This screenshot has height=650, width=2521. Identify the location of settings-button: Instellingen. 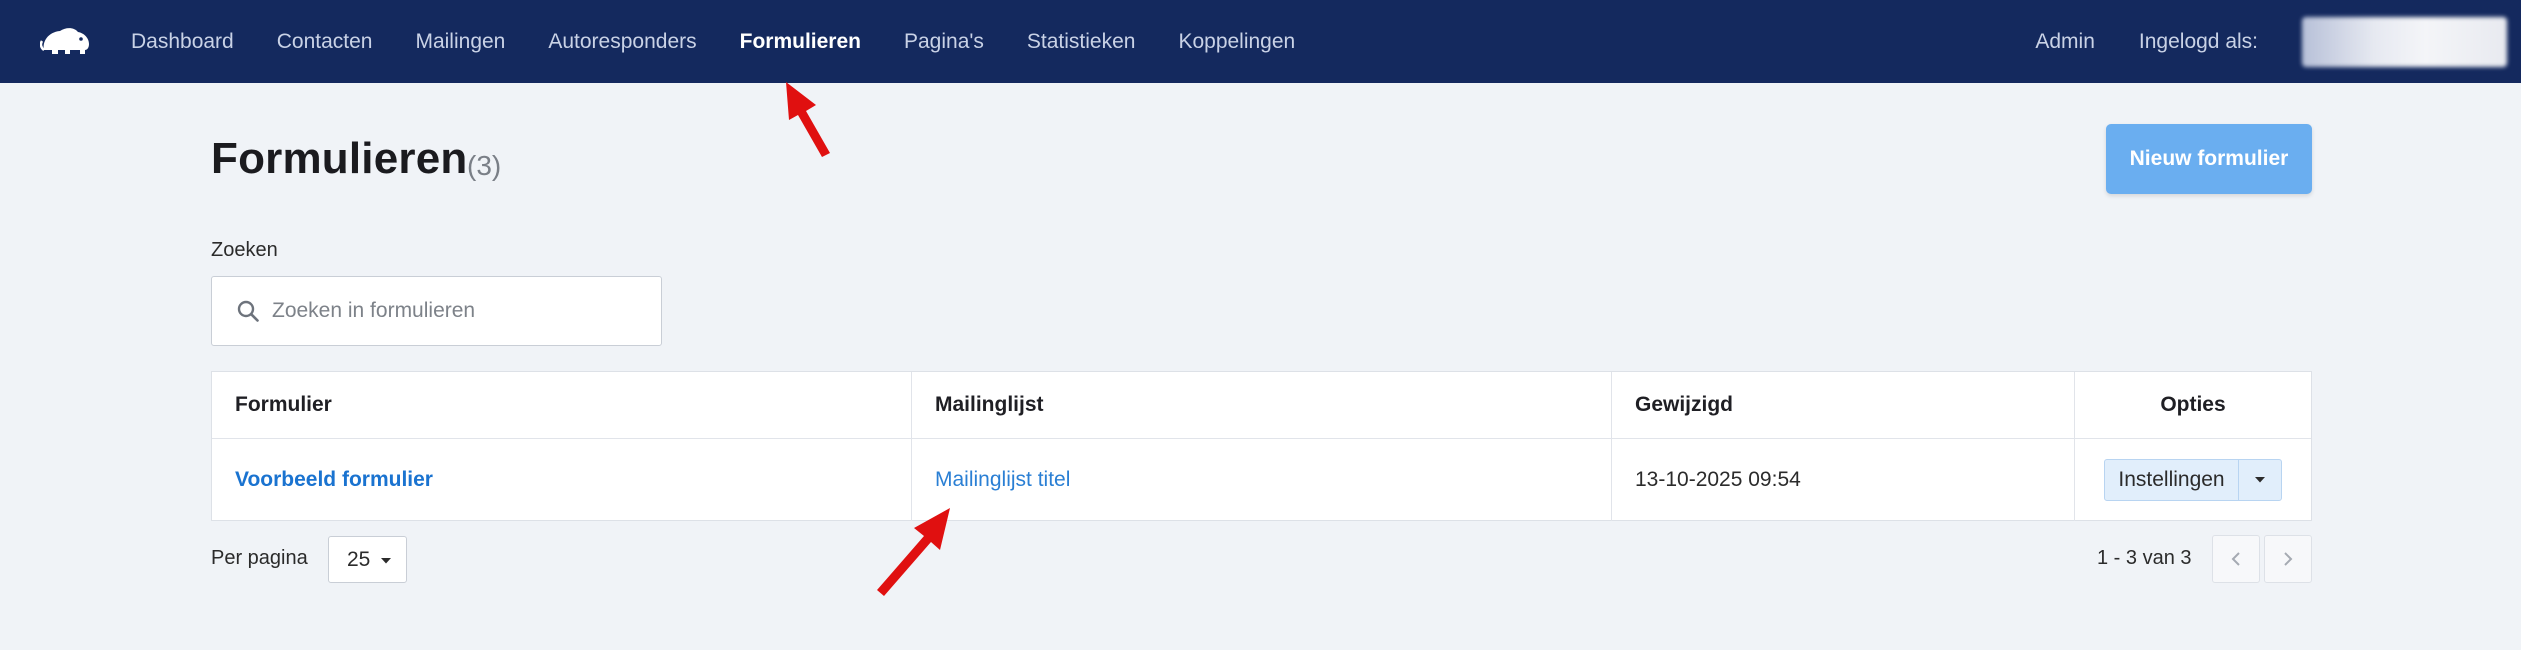
(2171, 480).